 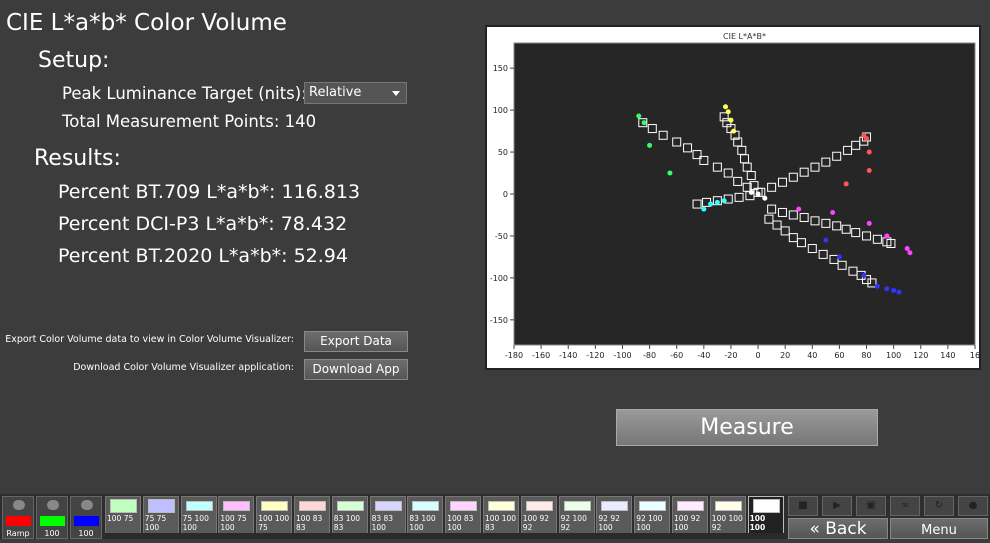 I want to click on patch-label: 100 100 75, so click(x=274, y=523).